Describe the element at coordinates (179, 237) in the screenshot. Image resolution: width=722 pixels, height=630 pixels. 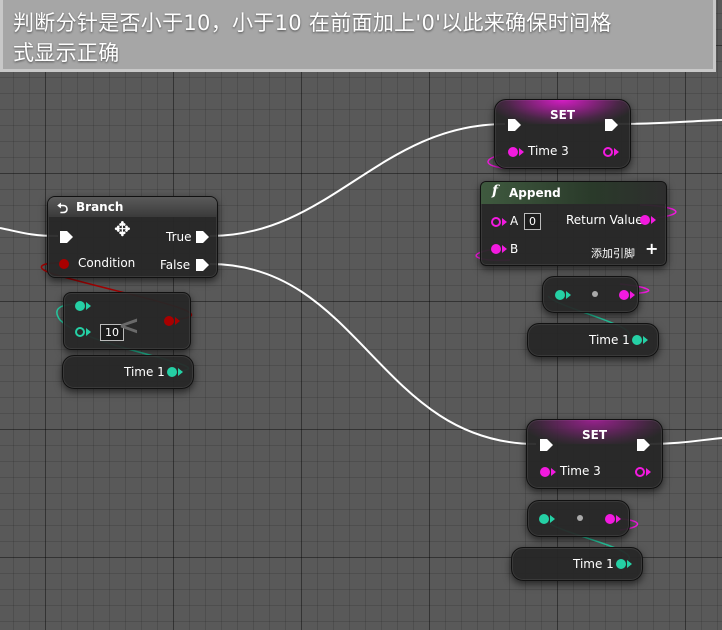
I see `branch-true-label: True` at that location.